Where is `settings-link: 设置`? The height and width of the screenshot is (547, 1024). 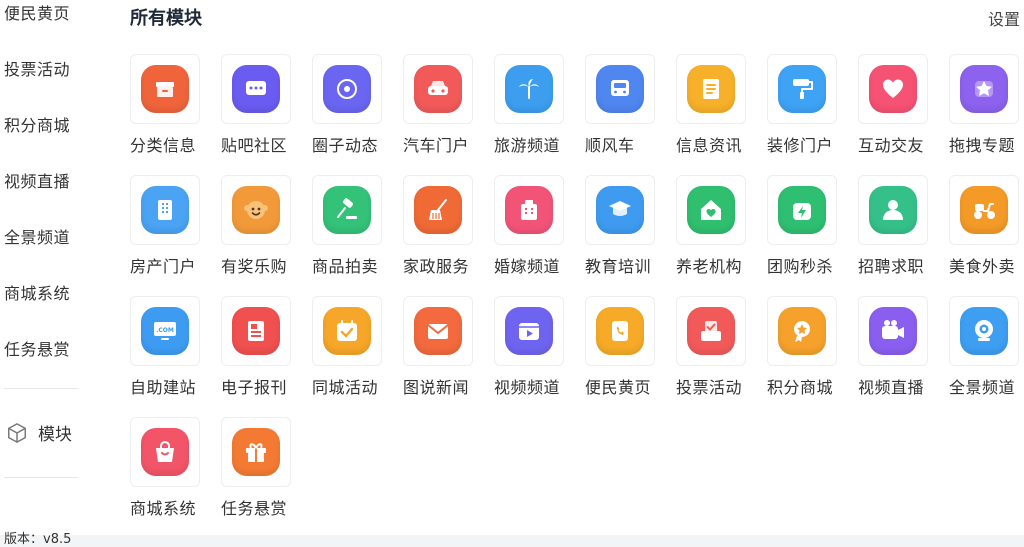 settings-link: 设置 is located at coordinates (1004, 18).